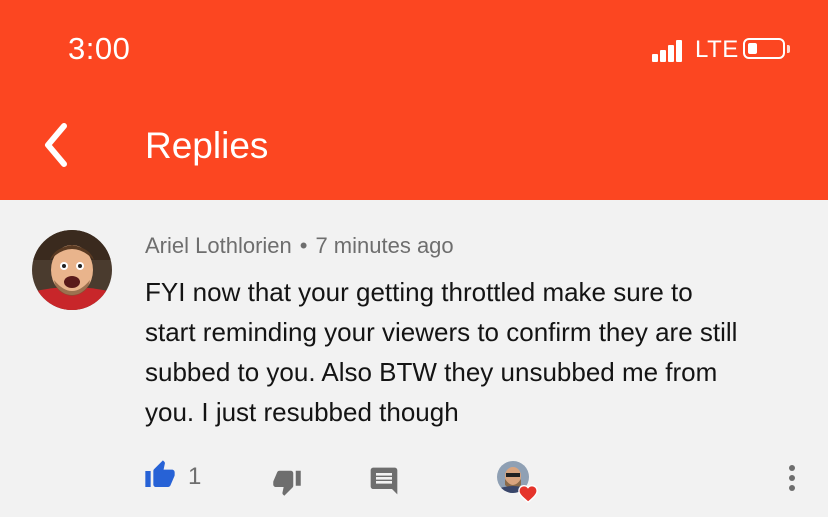  Describe the element at coordinates (160, 473) in the screenshot. I see `thumbs-up-icon` at that location.